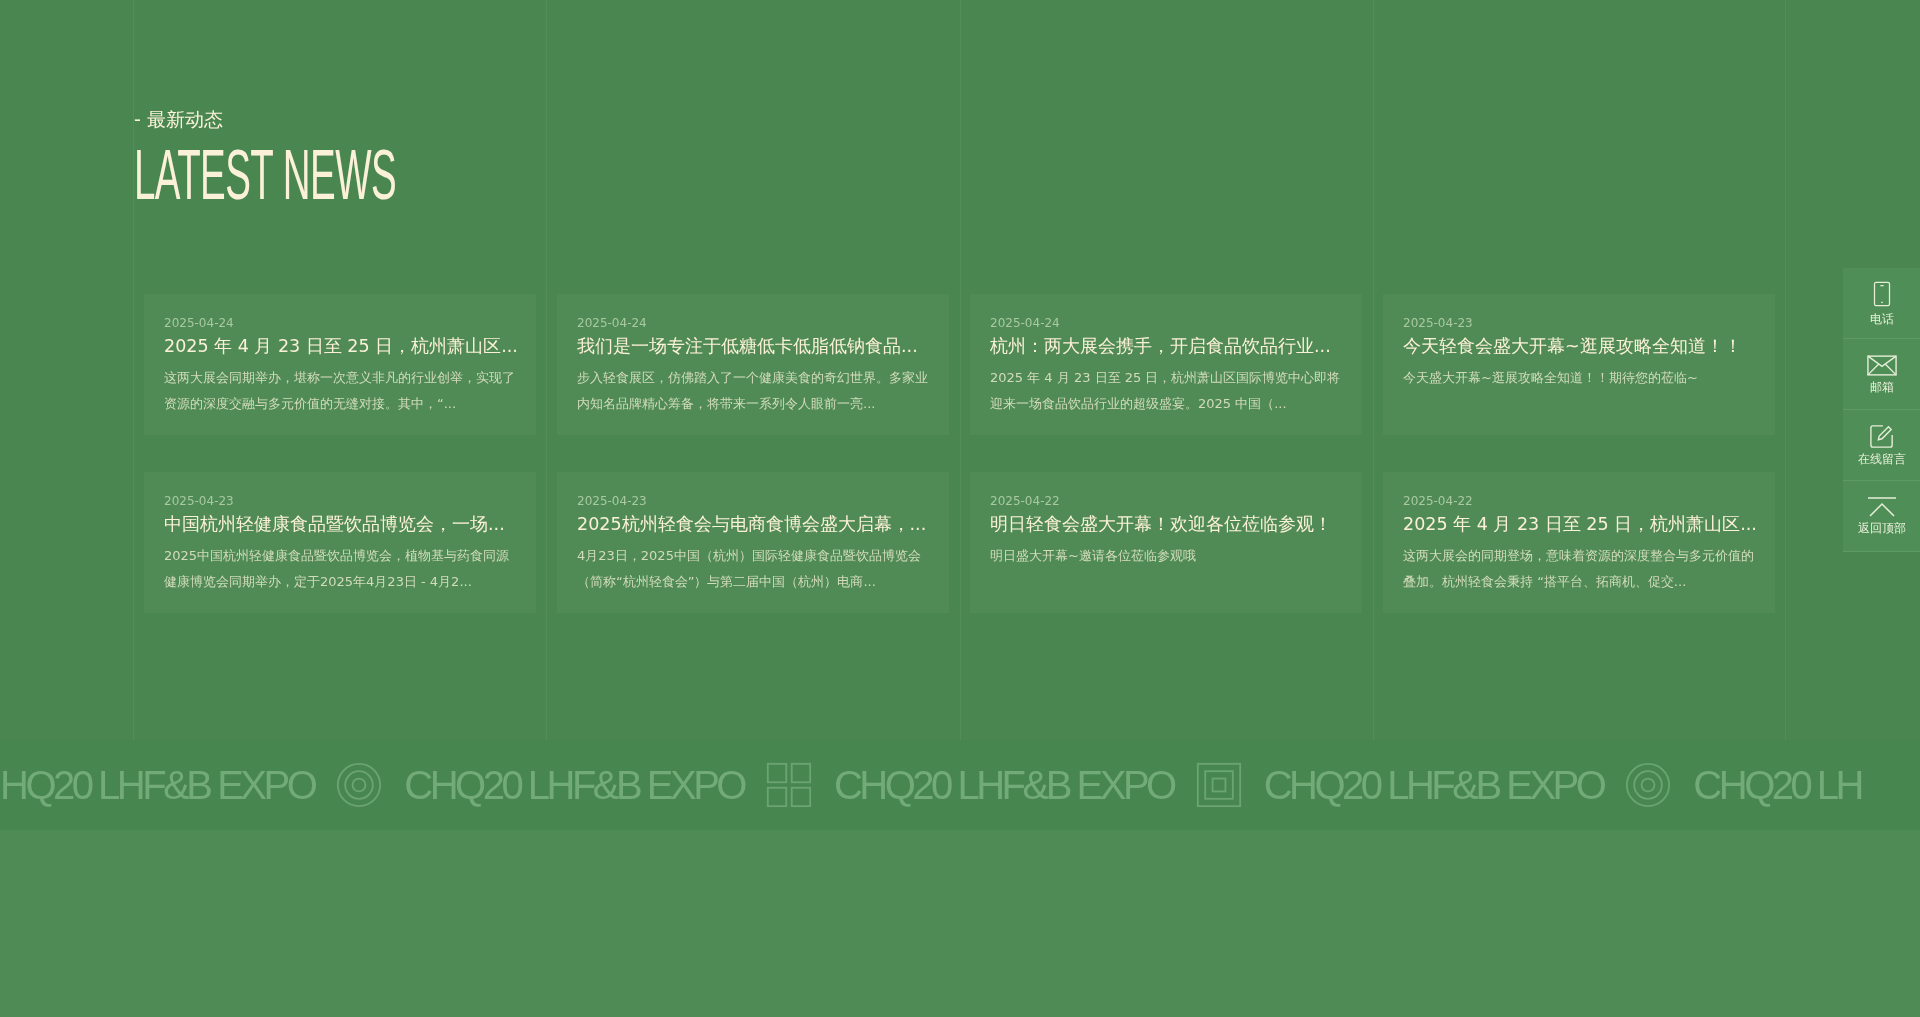 The width and height of the screenshot is (1920, 1017). Describe the element at coordinates (178, 119) in the screenshot. I see `section-subtitle: - 最新动态` at that location.